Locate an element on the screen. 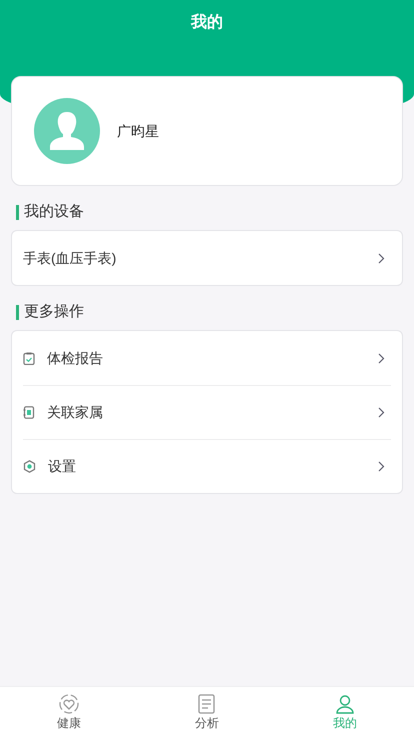 This screenshot has width=414, height=736. item-label: 手表(血压手表) is located at coordinates (70, 258).